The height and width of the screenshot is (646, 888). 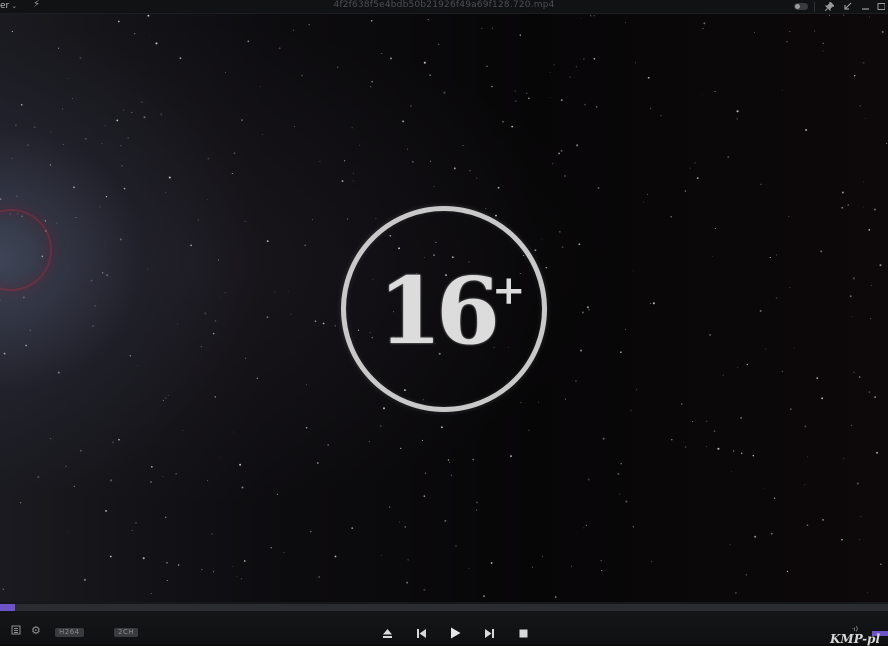 I want to click on play-button, so click(x=455, y=633).